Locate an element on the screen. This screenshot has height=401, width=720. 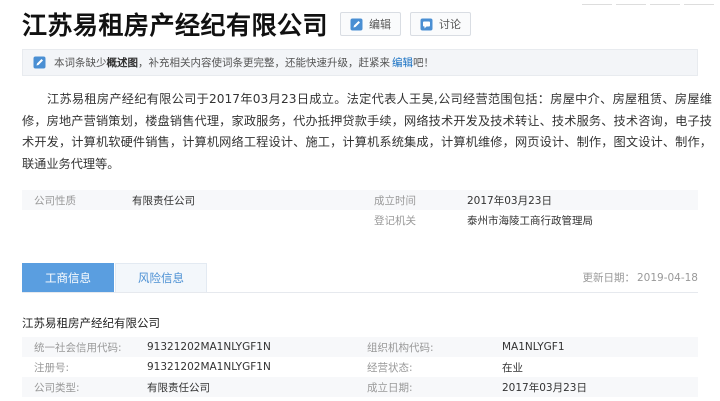
page-title: 江苏易租房产经纪有限公司 is located at coordinates (175, 25).